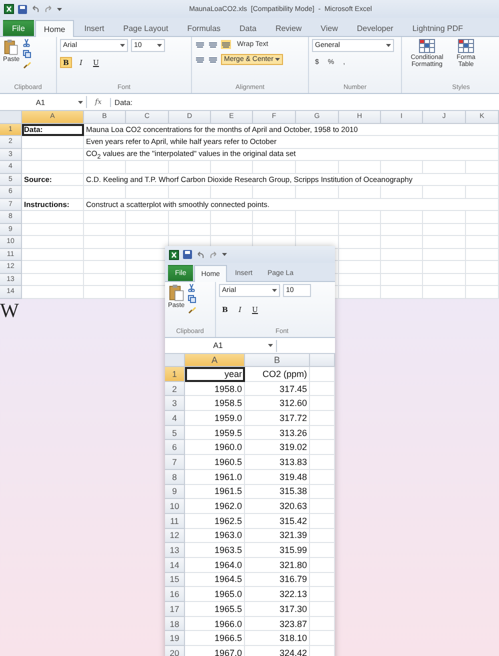 Image resolution: width=499 pixels, height=656 pixels. I want to click on row-header: 5, so click(175, 433).